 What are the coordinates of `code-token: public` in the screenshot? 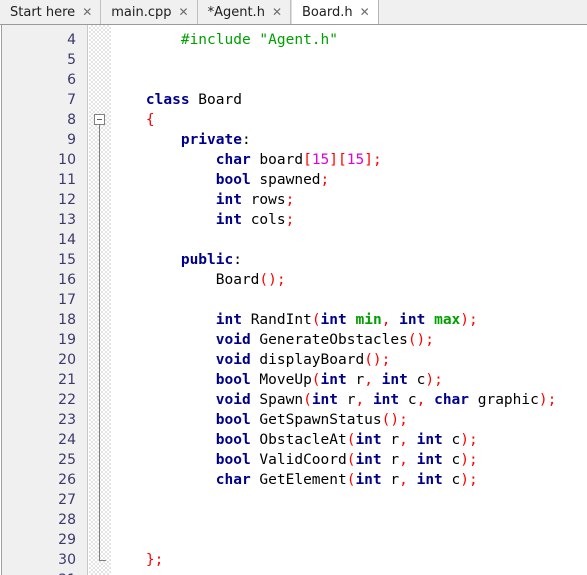 It's located at (207, 260).